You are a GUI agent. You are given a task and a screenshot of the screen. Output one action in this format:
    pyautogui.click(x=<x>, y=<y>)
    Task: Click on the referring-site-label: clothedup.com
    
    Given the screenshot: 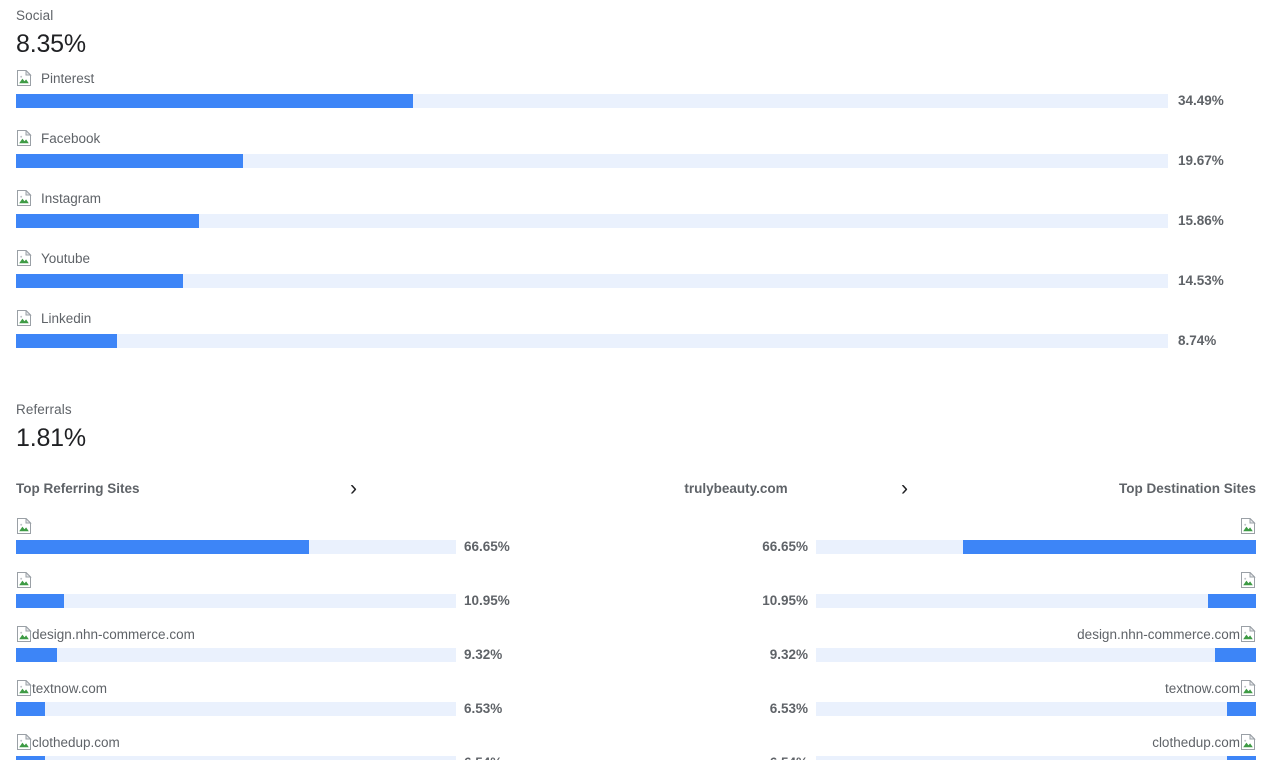 What is the action you would take?
    pyautogui.click(x=68, y=742)
    